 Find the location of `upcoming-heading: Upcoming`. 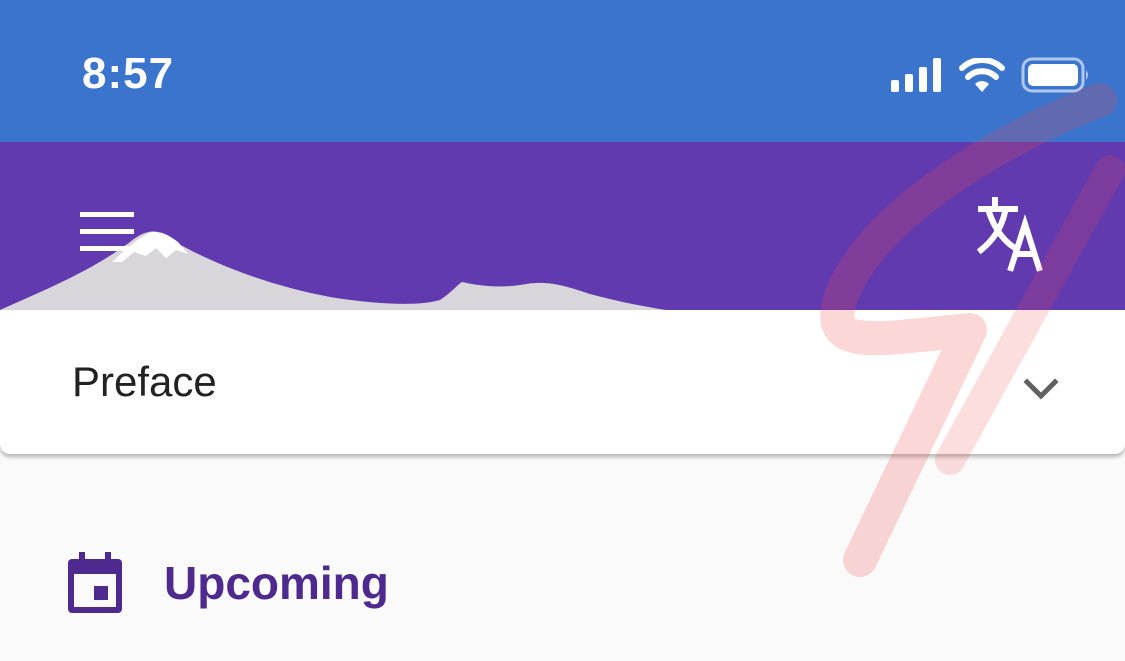

upcoming-heading: Upcoming is located at coordinates (276, 583).